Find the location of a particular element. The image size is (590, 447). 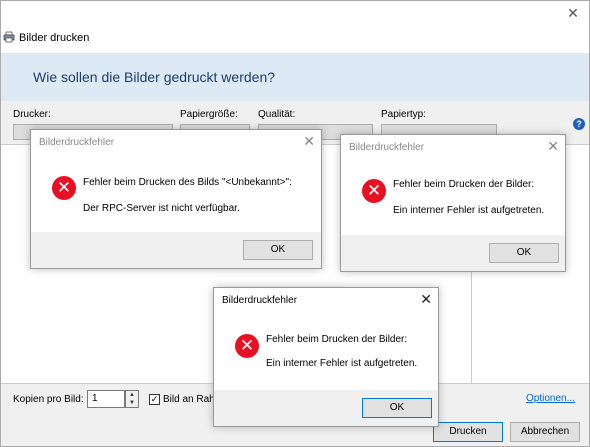

page-title: Wie sollen die Bilder gedruckt werden? is located at coordinates (154, 77).